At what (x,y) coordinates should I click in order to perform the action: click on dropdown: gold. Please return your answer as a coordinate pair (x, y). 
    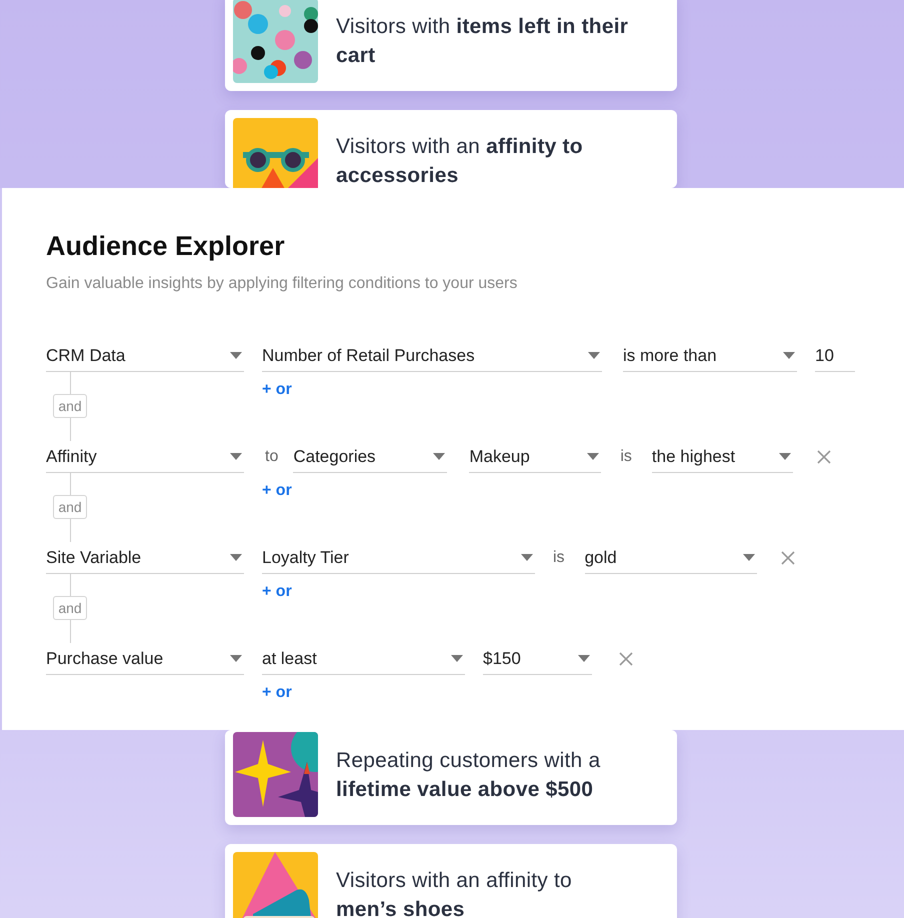
    Looking at the image, I should click on (670, 558).